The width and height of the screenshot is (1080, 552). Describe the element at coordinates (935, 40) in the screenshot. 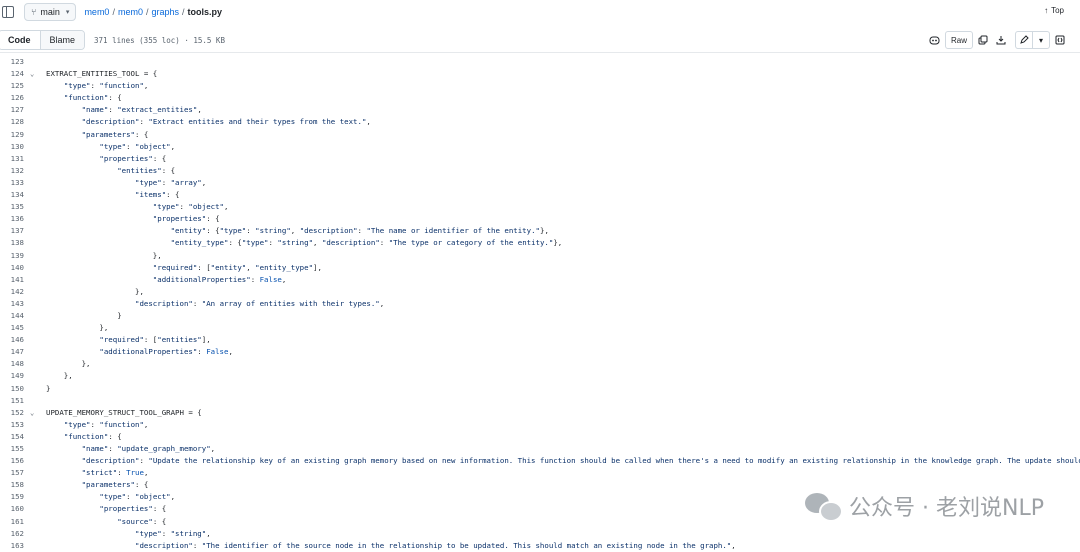

I see `copilot-icon` at that location.